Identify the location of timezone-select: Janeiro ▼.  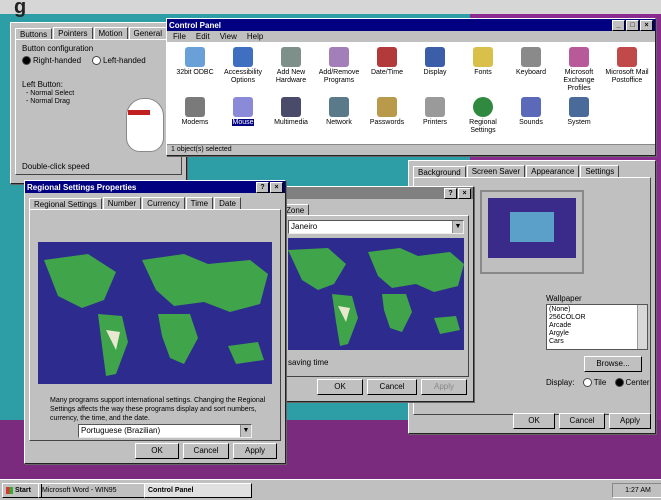
(376, 227).